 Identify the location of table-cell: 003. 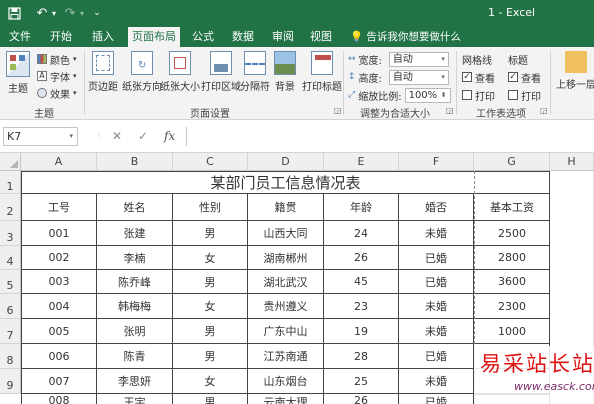
(59, 282).